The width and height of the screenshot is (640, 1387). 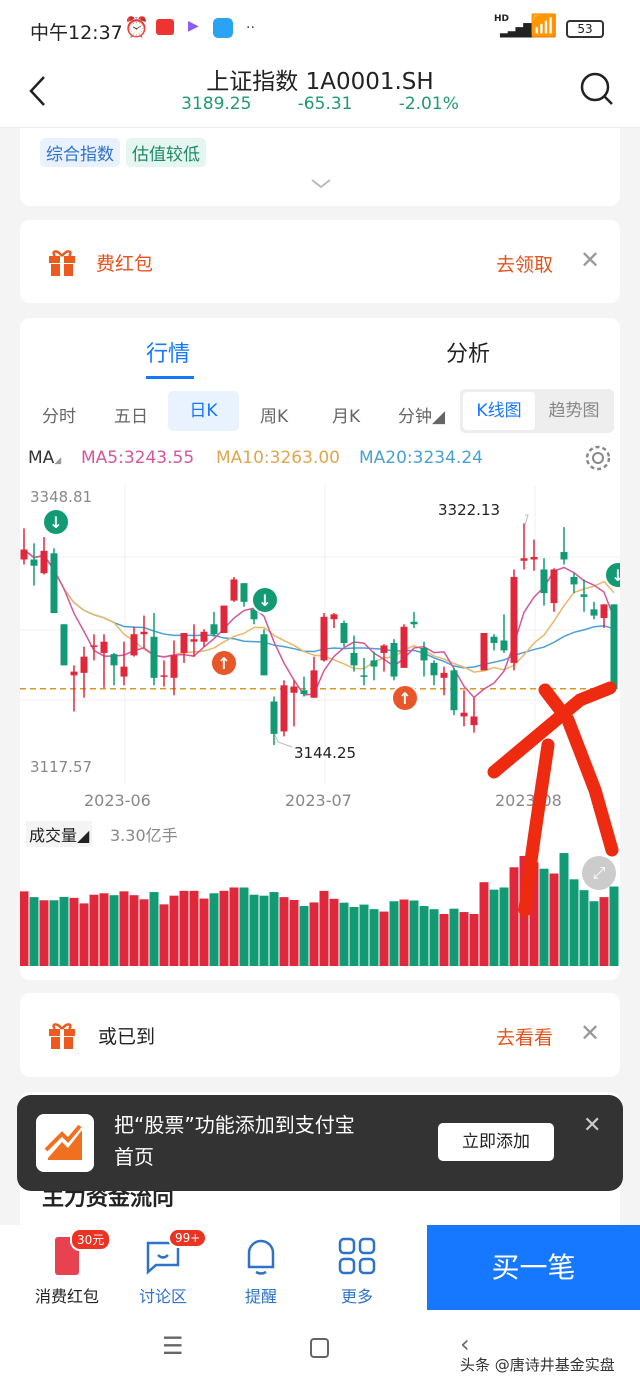 What do you see at coordinates (499, 411) in the screenshot?
I see `kline-toggle: K线图` at bounding box center [499, 411].